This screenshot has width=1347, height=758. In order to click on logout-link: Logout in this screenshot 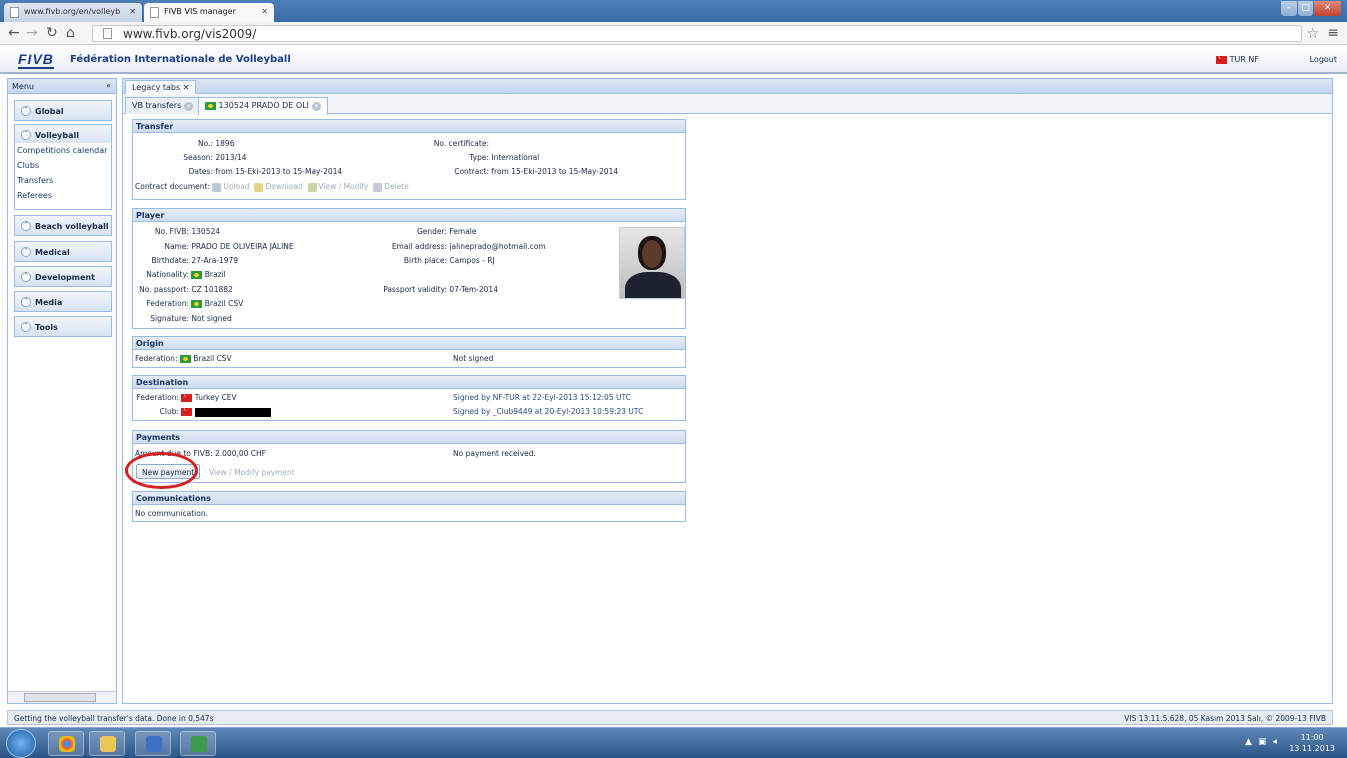, I will do `click(1323, 59)`.